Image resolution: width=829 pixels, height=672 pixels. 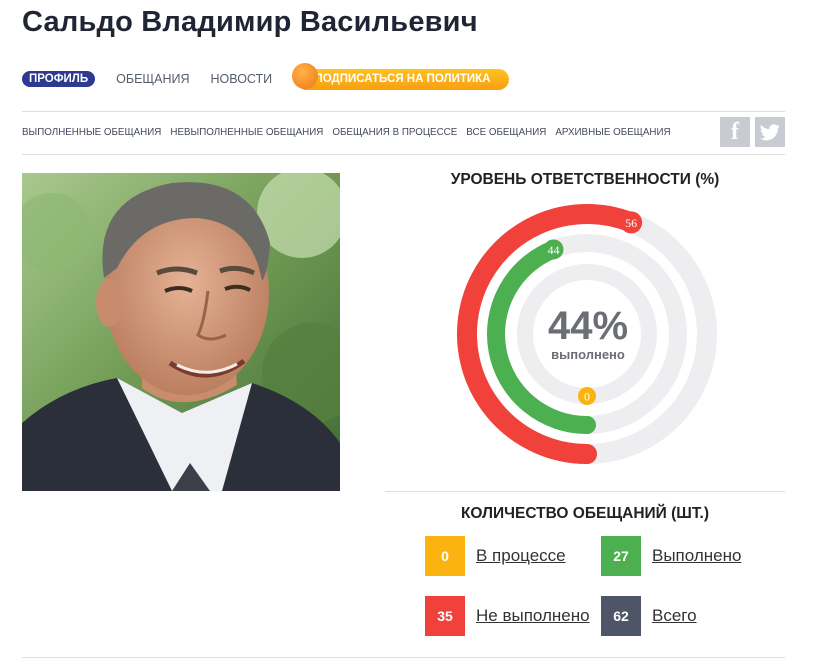 I want to click on filter-fulfilled: ВЫПОЛНЕННЫЕ ОБЕЩАНИЯ, so click(x=91, y=132).